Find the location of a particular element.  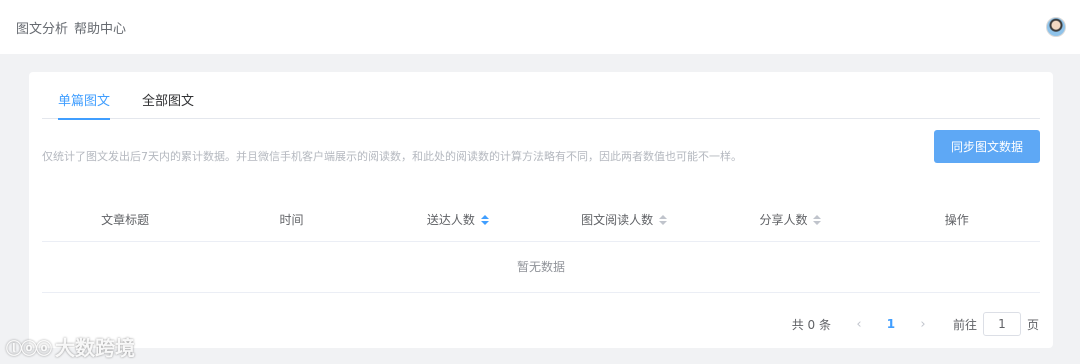

table-header: 文章标题 时间 送达人数 图文阅读人数 分享人数 操作 is located at coordinates (541, 220).